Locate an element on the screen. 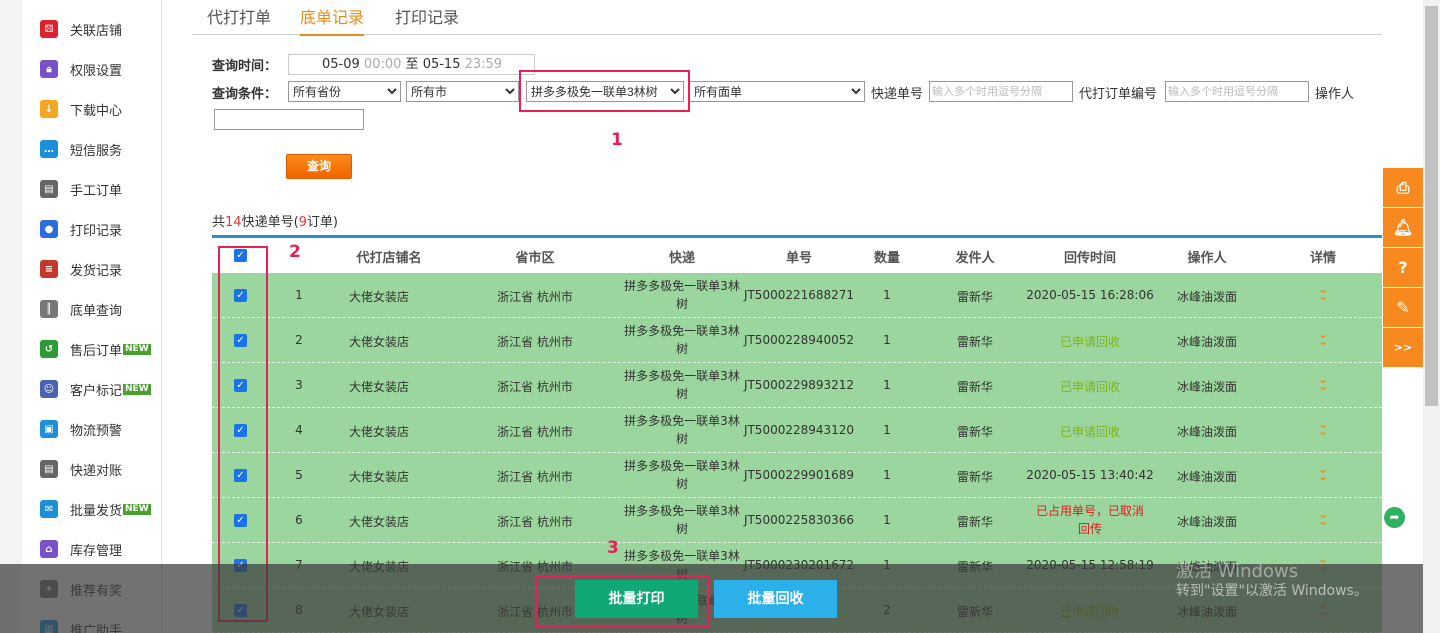 This screenshot has width=1440, height=633. query-button: 查询 is located at coordinates (319, 166).